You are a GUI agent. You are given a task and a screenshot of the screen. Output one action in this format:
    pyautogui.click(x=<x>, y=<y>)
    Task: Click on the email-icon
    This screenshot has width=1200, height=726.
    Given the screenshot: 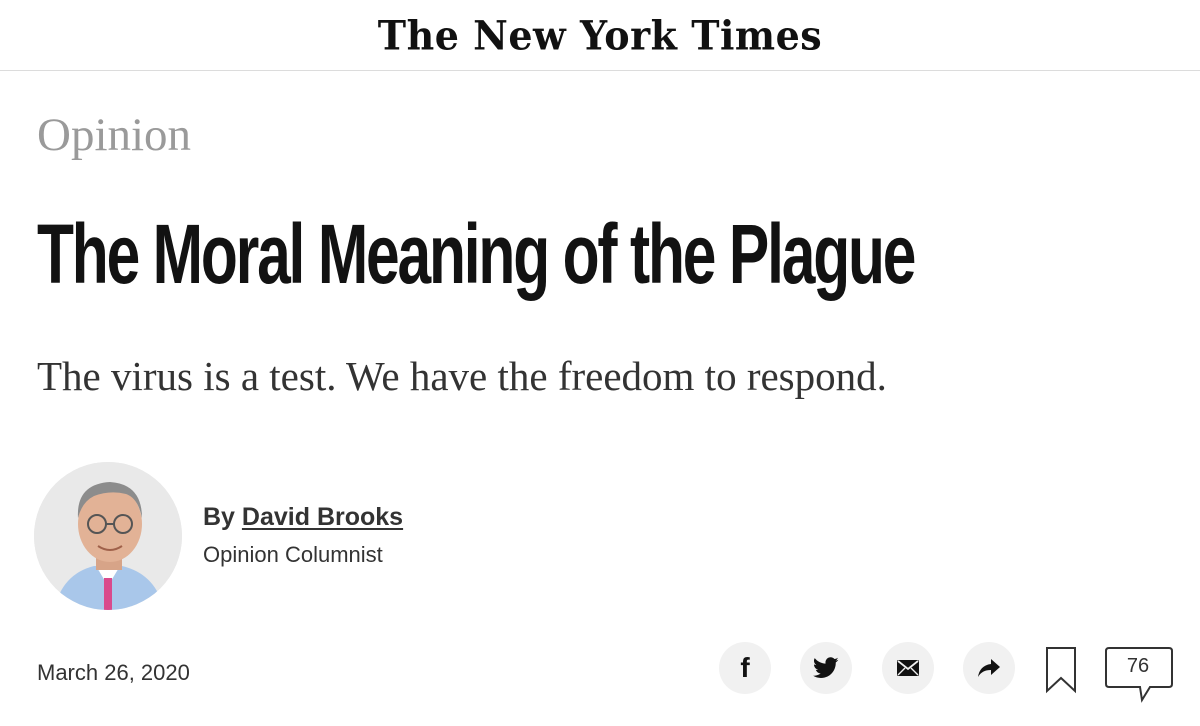 What is the action you would take?
    pyautogui.click(x=908, y=668)
    